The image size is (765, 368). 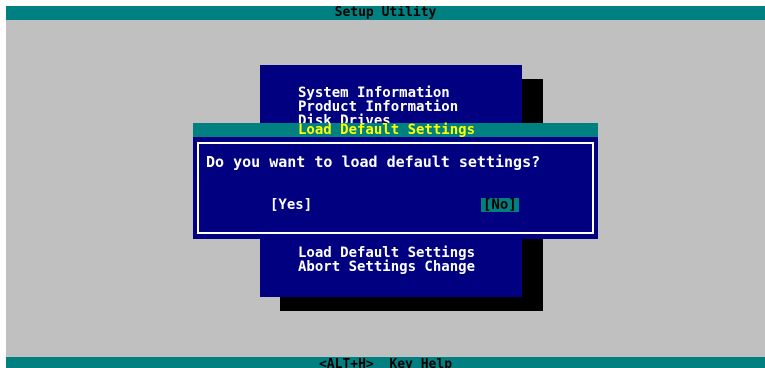 I want to click on dialog-title-bar: Load Default Settings, so click(x=395, y=130).